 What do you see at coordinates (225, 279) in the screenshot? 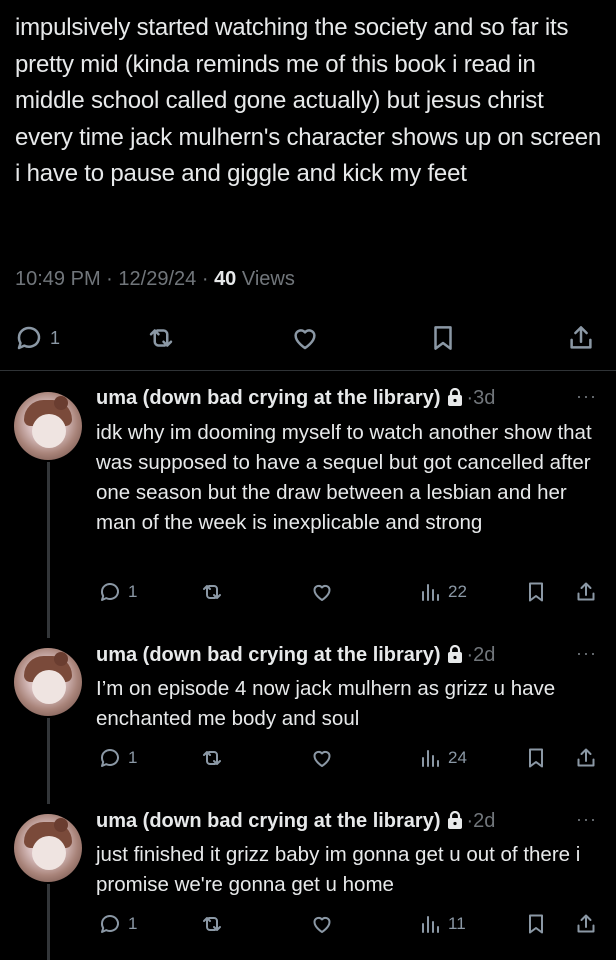
I see `views-count: 40` at bounding box center [225, 279].